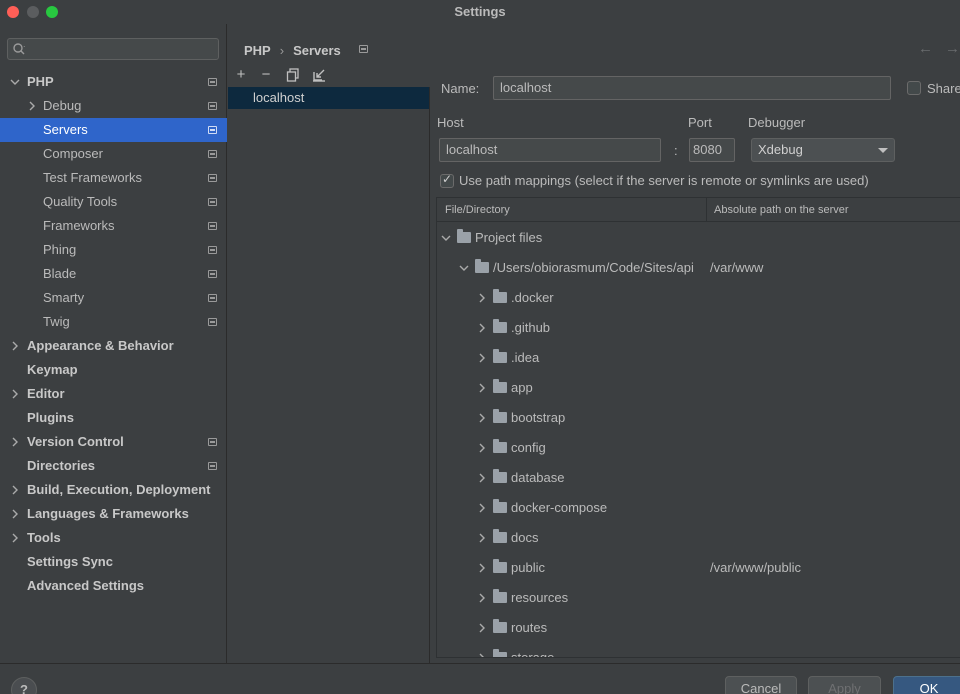 The width and height of the screenshot is (960, 694). What do you see at coordinates (692, 88) in the screenshot?
I see `server-name-input: localhost` at bounding box center [692, 88].